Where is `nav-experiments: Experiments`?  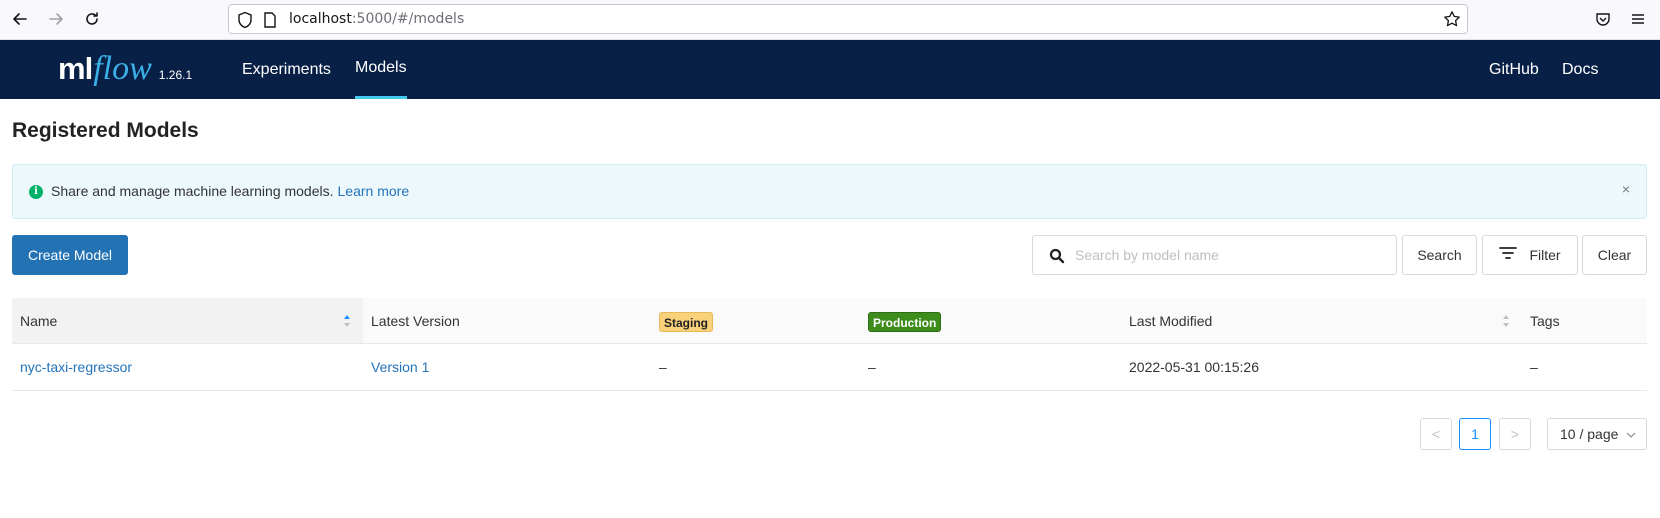
nav-experiments: Experiments is located at coordinates (286, 69).